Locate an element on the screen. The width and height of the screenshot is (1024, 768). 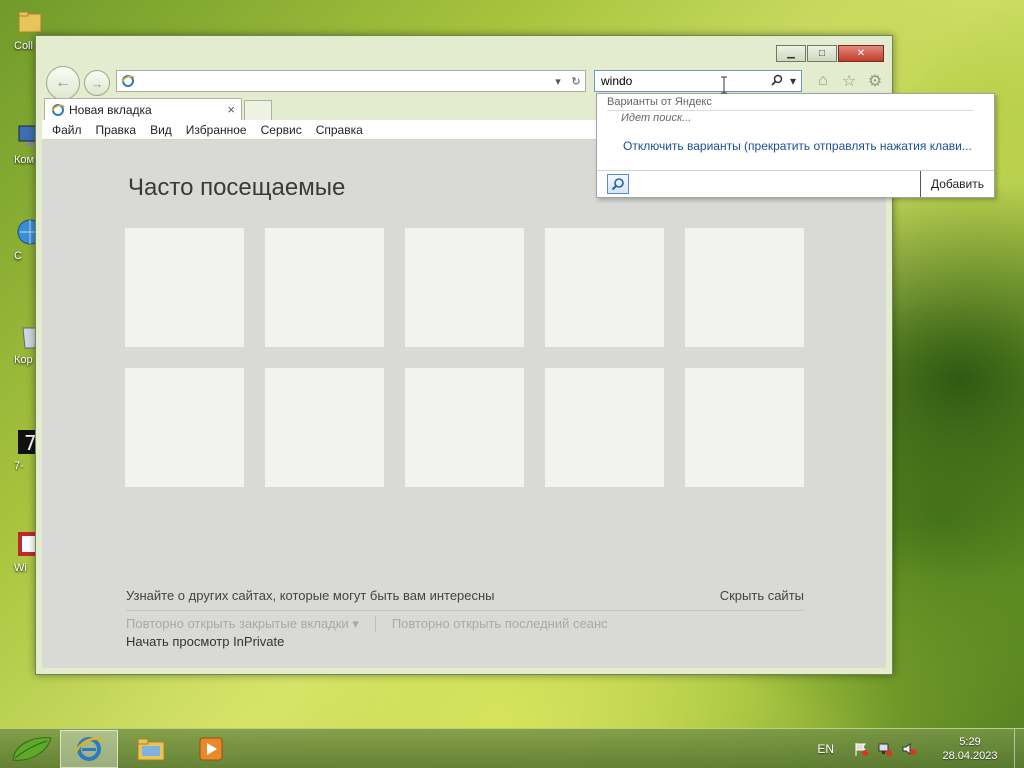
internet-explorer-icon is located at coordinates (89, 749).